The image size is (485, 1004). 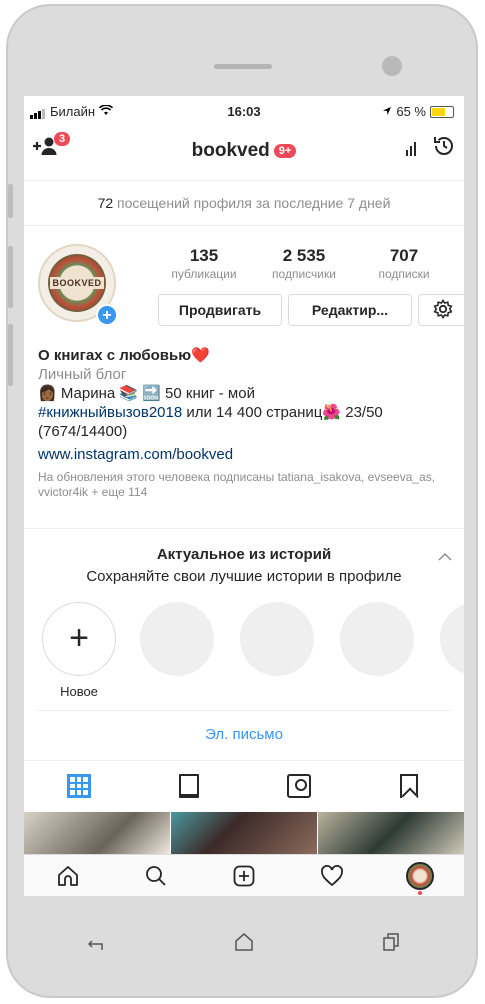 What do you see at coordinates (244, 734) in the screenshot?
I see `email-button: Эл. письмо` at bounding box center [244, 734].